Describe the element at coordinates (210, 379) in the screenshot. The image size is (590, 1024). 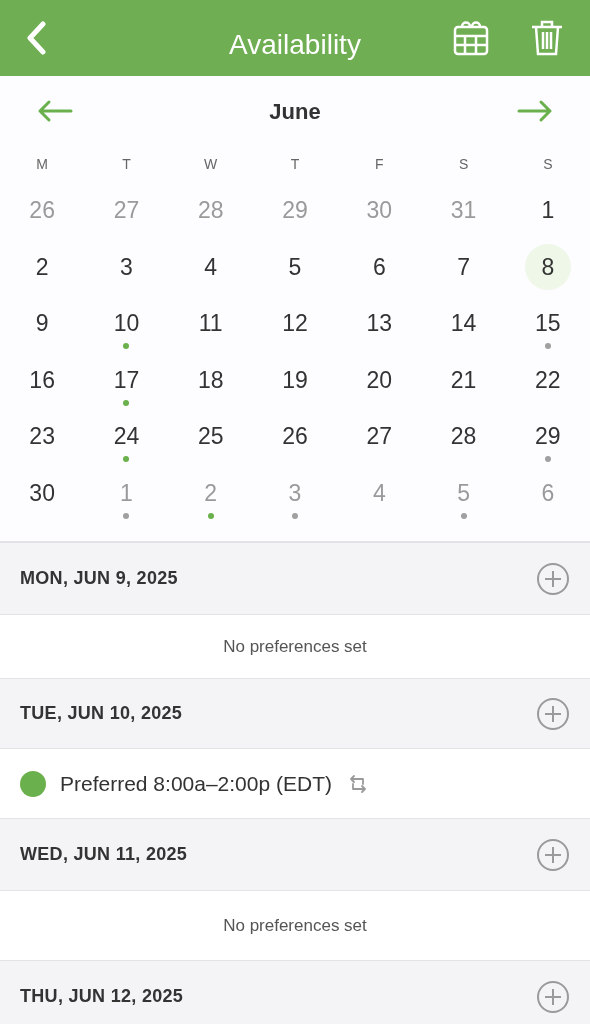
I see `calendar-day: 18` at that location.